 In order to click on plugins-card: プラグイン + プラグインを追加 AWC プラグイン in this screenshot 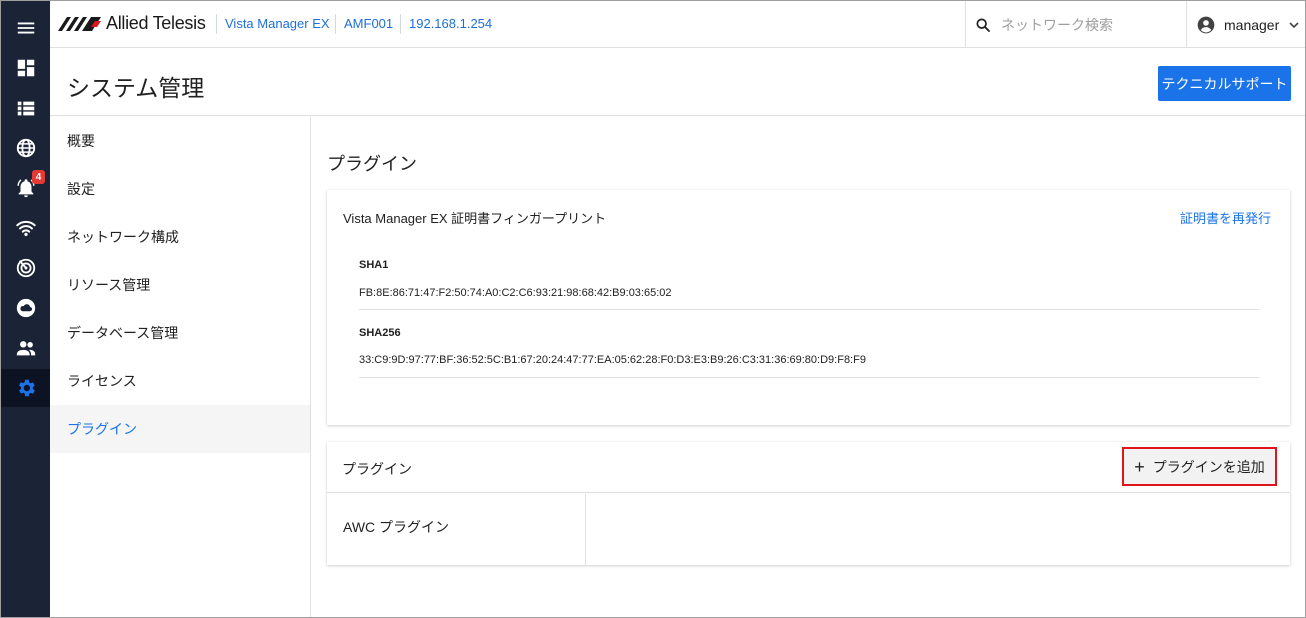, I will do `click(808, 503)`.